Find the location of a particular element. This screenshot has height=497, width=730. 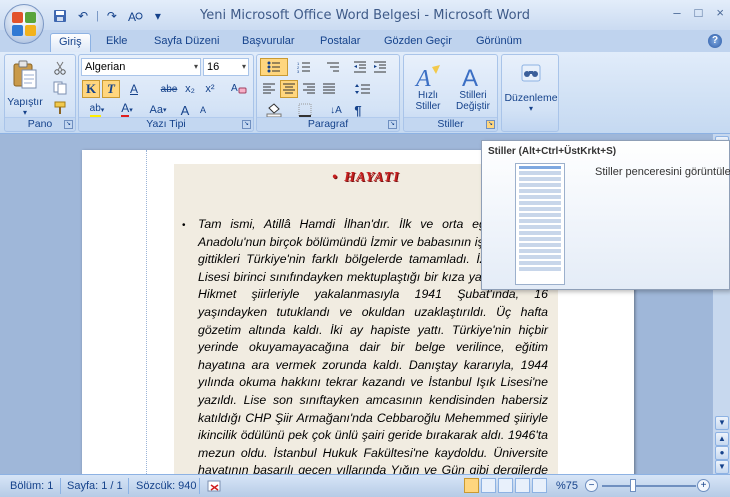

decrease-indent-button is located at coordinates (360, 67).